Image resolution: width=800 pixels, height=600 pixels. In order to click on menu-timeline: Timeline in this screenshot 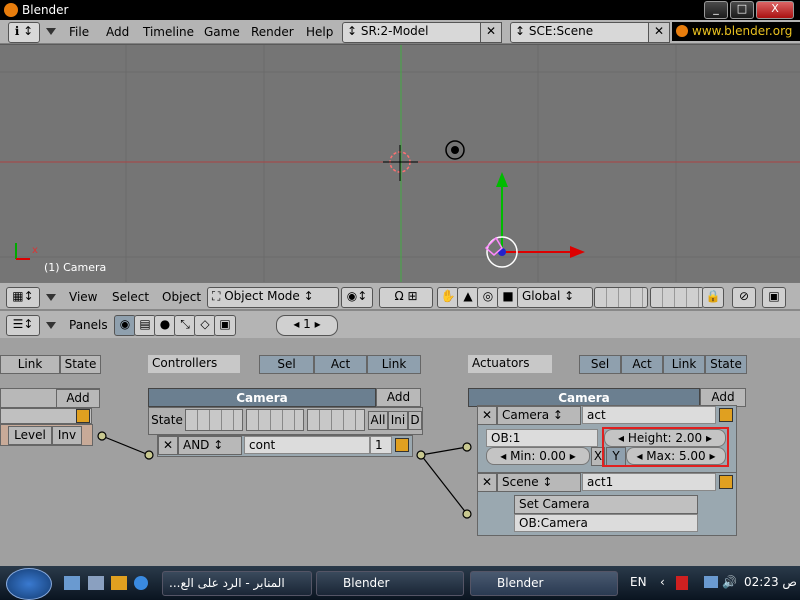, I will do `click(168, 32)`.